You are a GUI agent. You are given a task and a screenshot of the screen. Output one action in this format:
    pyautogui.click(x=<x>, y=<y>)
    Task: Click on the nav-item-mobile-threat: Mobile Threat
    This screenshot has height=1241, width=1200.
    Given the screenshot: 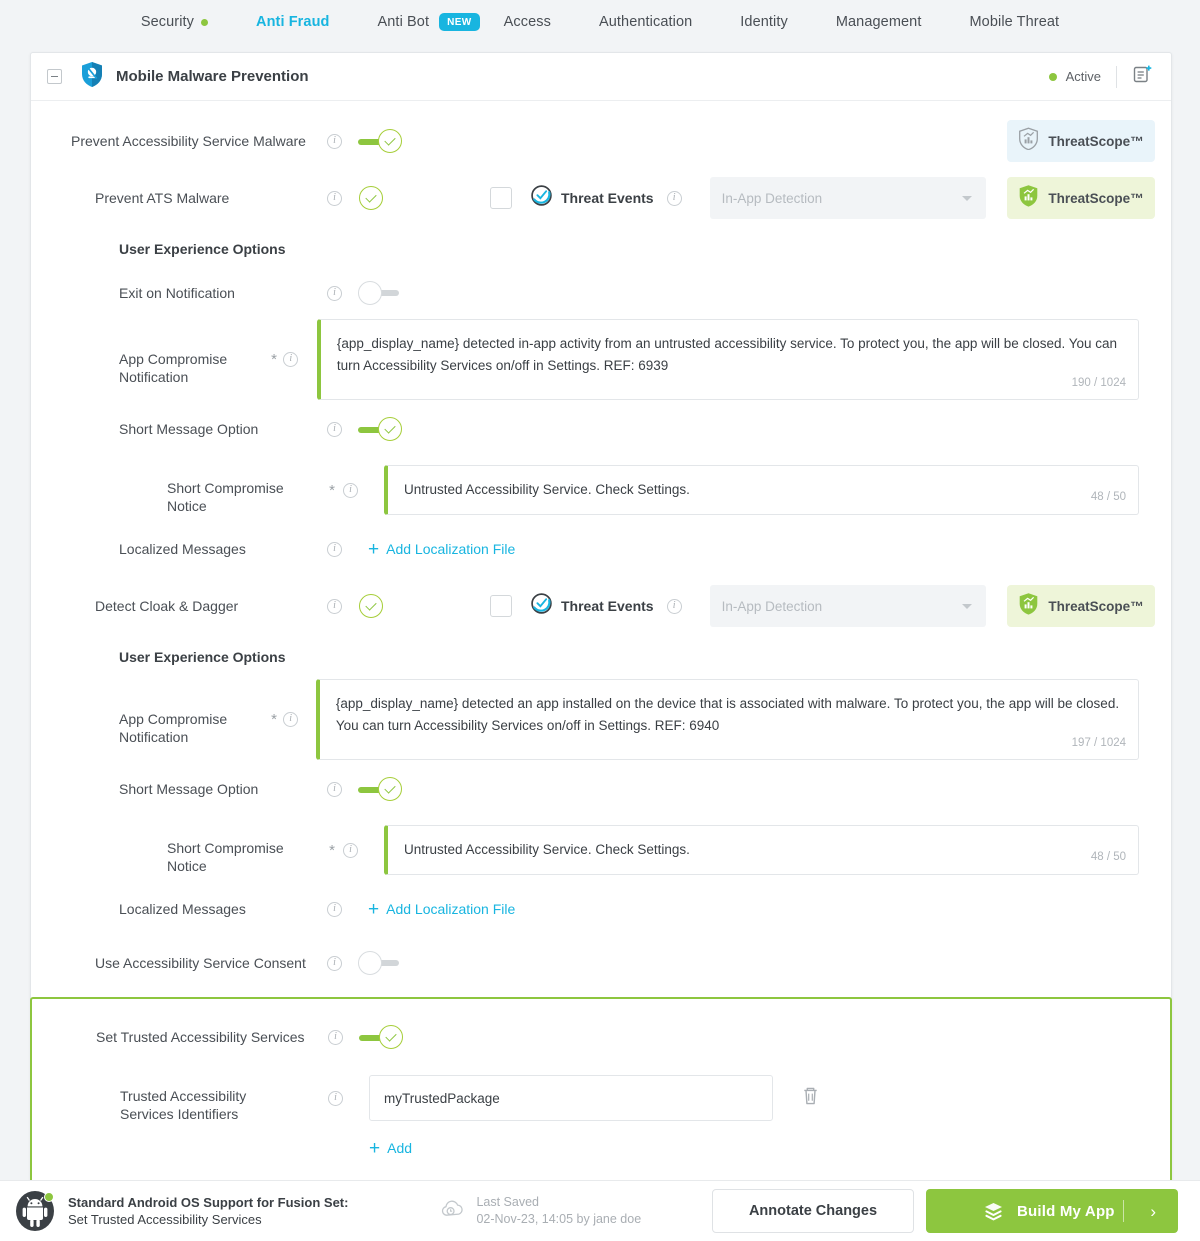 What is the action you would take?
    pyautogui.click(x=1014, y=22)
    